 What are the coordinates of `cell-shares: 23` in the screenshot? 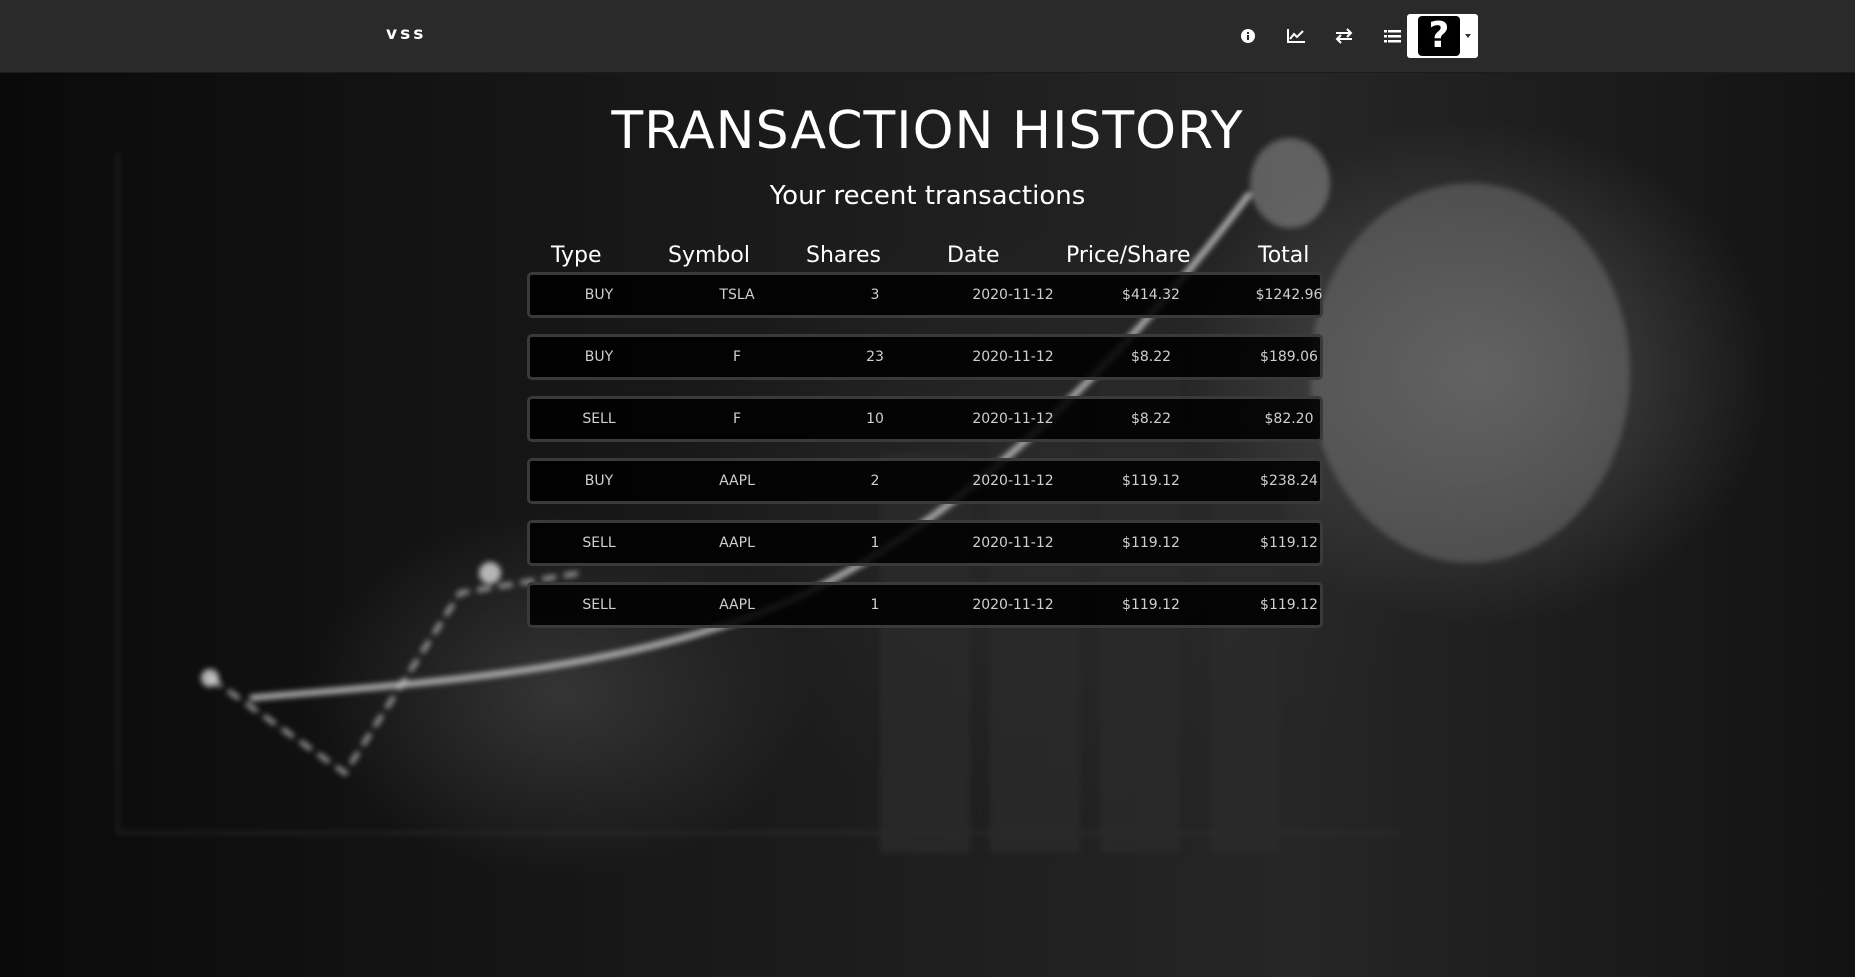 It's located at (875, 357).